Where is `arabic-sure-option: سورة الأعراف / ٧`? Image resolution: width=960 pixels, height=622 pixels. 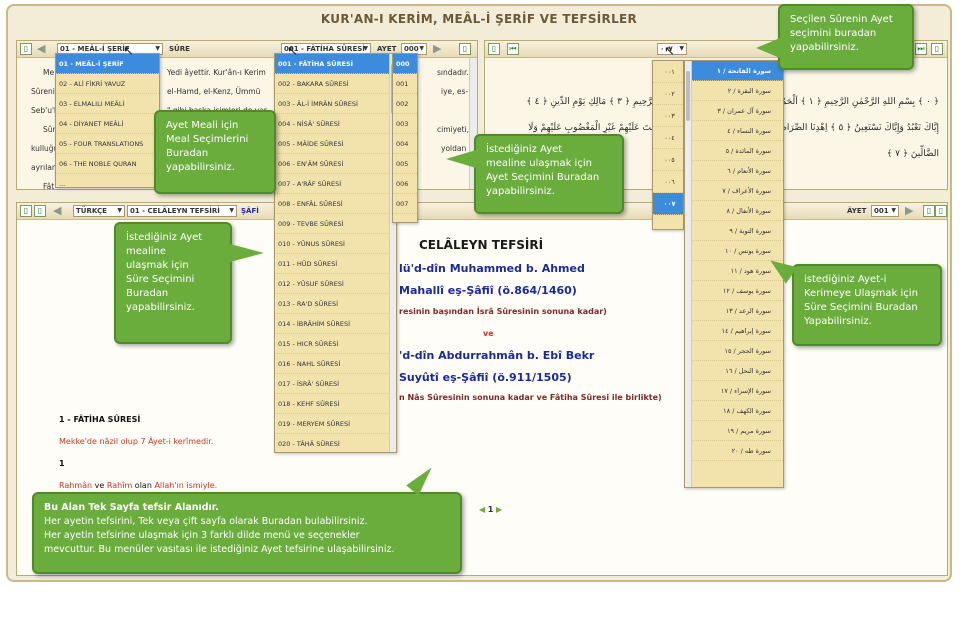
arabic-sure-option: سورة الأعراف / ٧ is located at coordinates (734, 191).